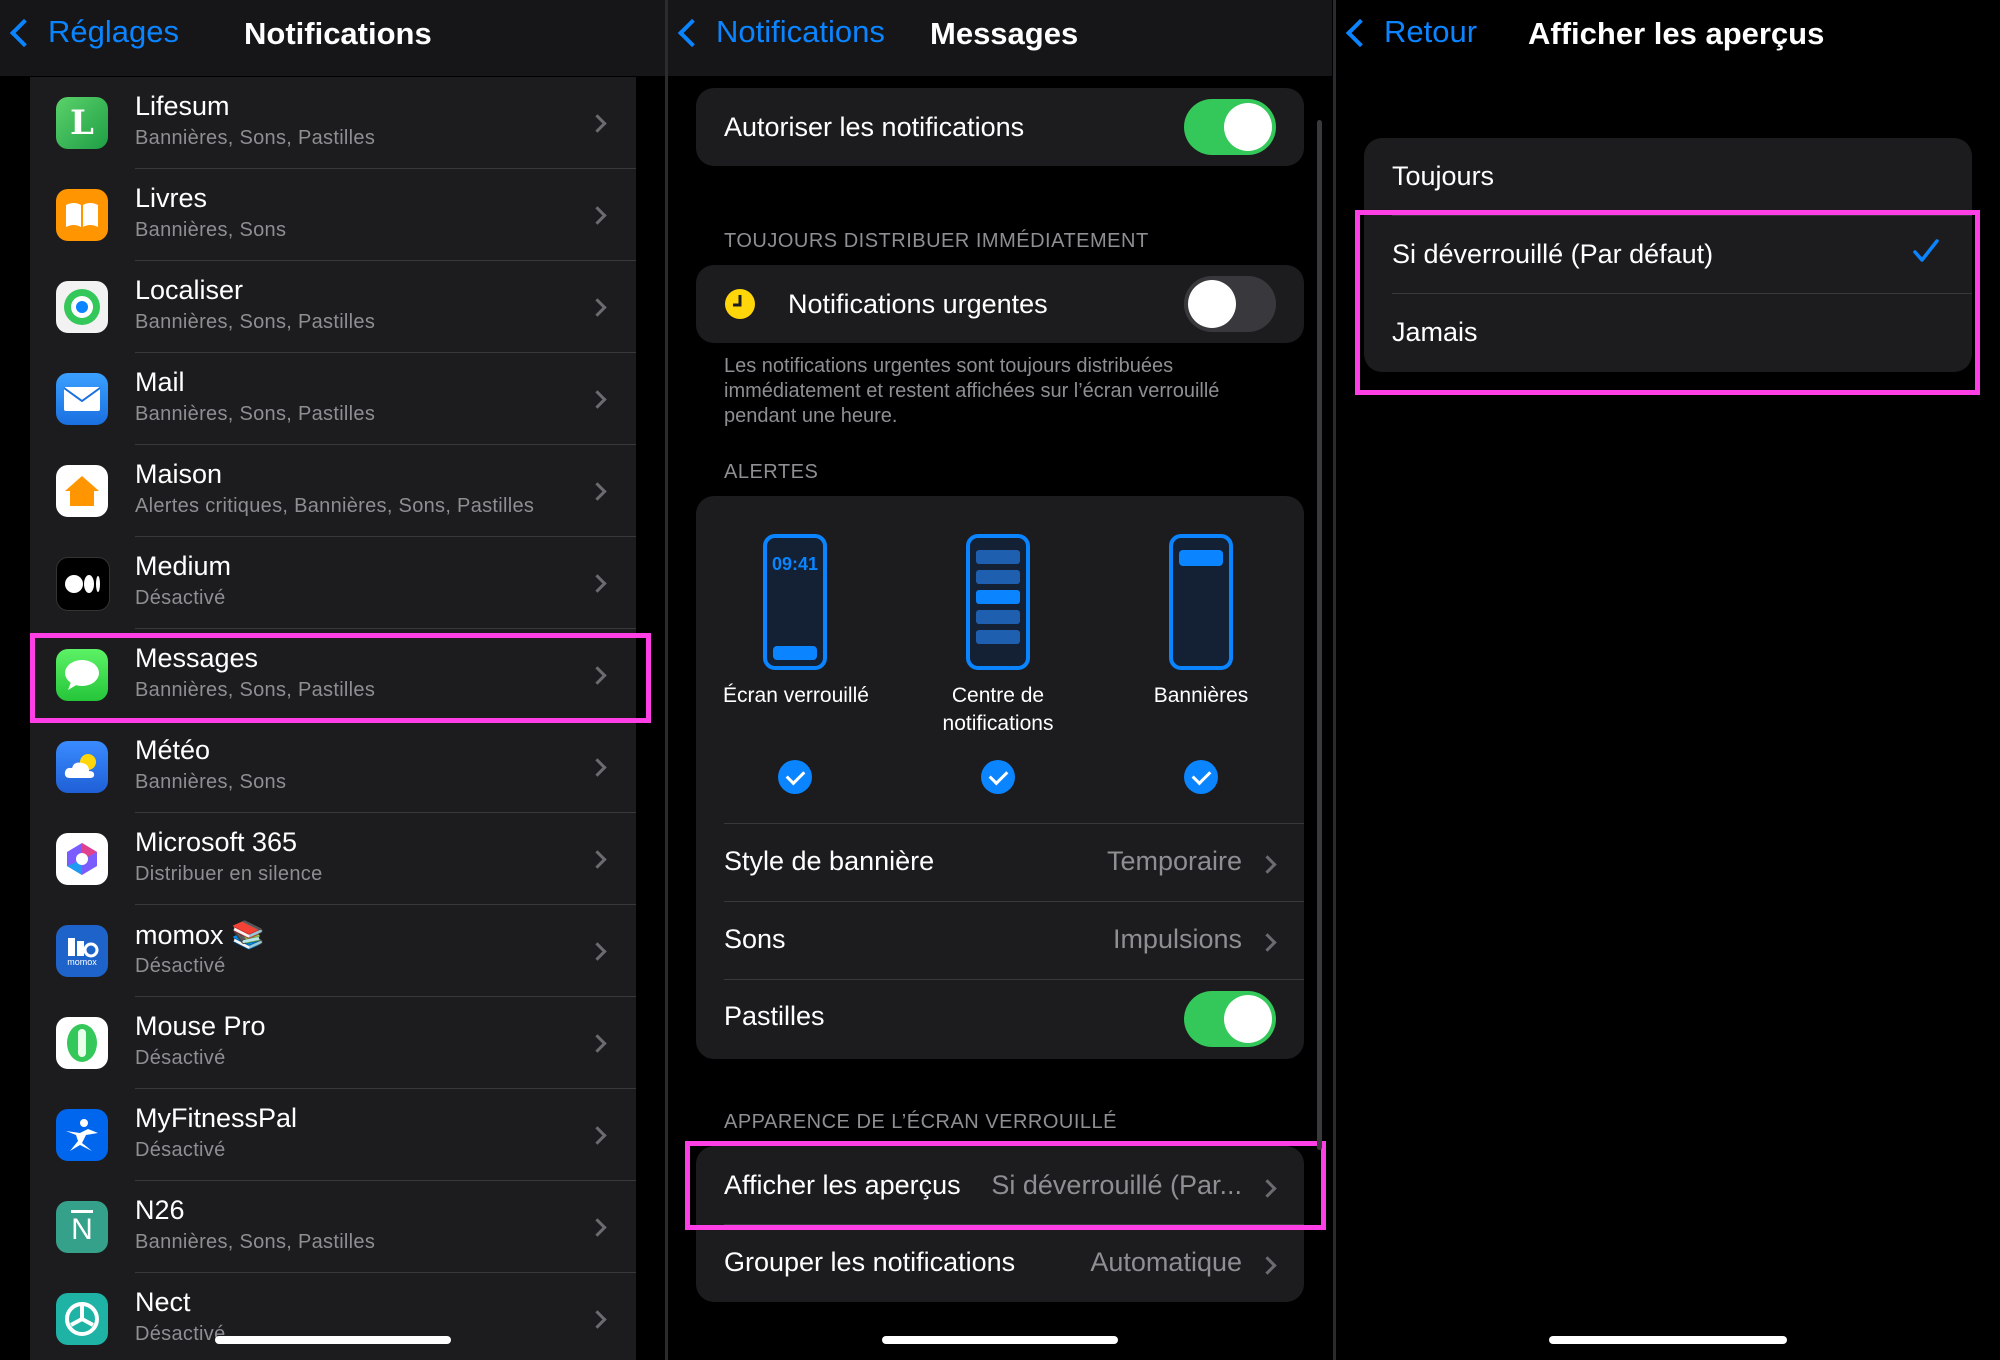 This screenshot has height=1360, width=2000. What do you see at coordinates (200, 1026) in the screenshot?
I see `app-name: Mouse Pro` at bounding box center [200, 1026].